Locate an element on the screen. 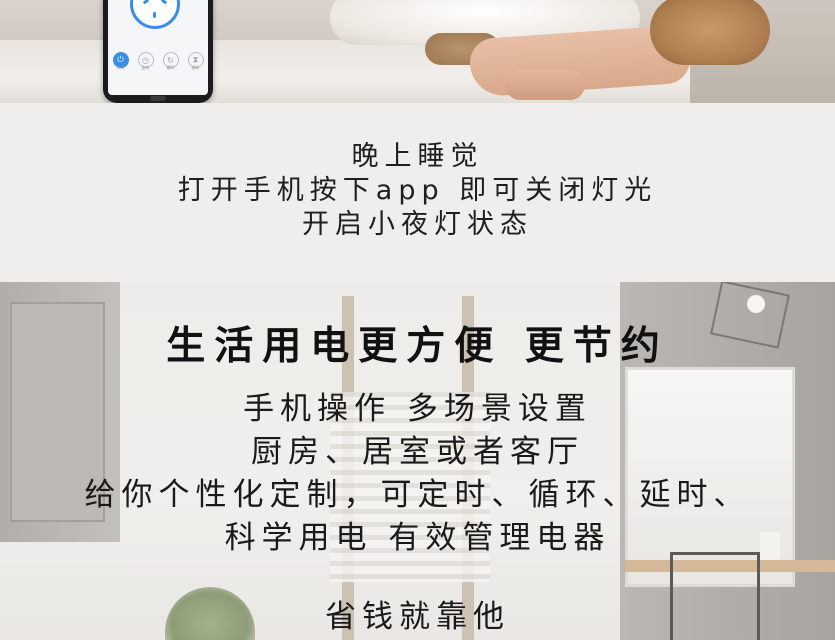  app-nav-labels: 开关 定时 循环 延时 is located at coordinates (158, 68).